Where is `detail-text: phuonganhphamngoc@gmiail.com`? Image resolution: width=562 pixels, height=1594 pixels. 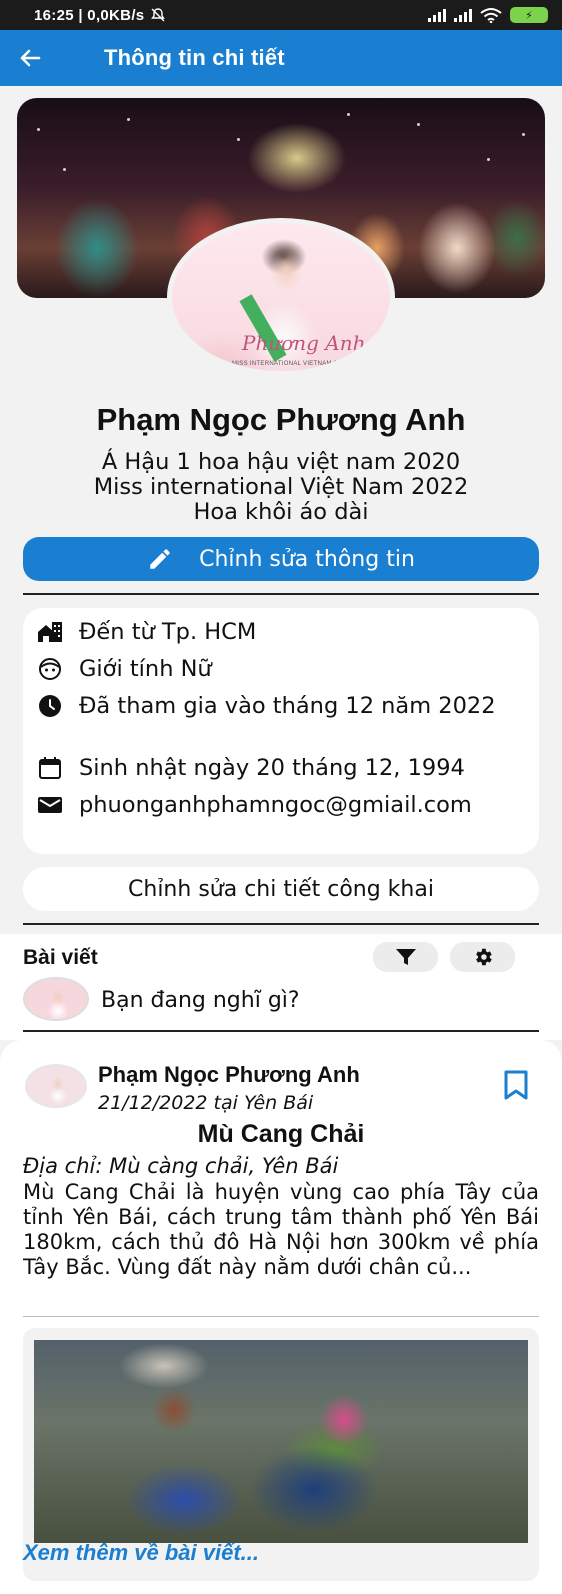
detail-text: phuonganhphamngoc@gmiail.com is located at coordinates (275, 805).